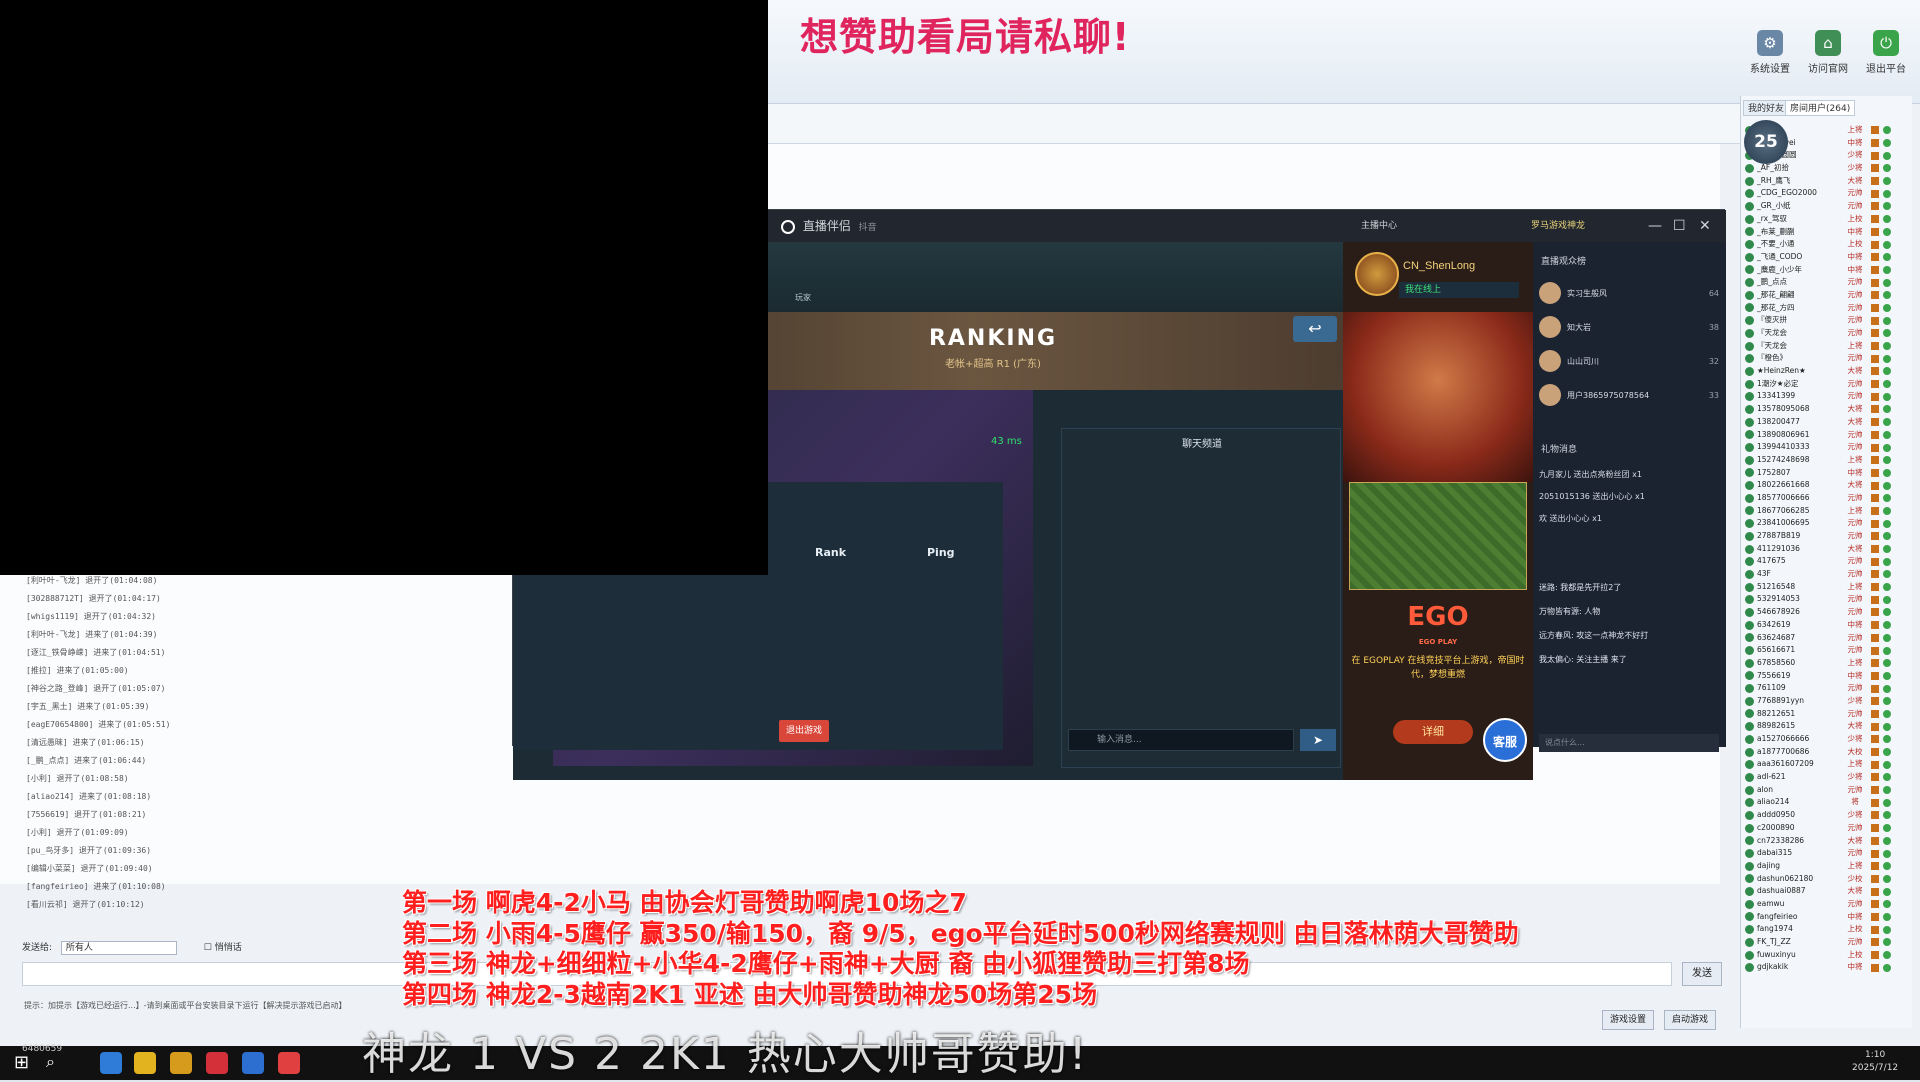 The image size is (1920, 1082). I want to click on player-row: _GR_小纸 元帅, so click(1827, 206).